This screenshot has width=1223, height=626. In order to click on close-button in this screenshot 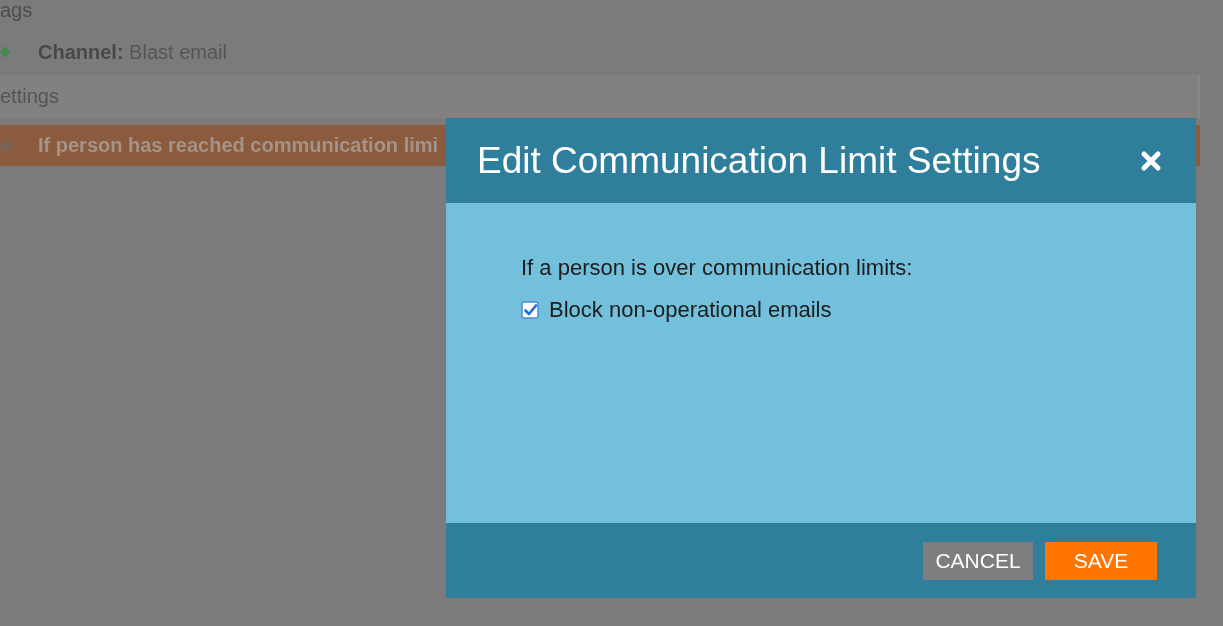, I will do `click(1151, 160)`.